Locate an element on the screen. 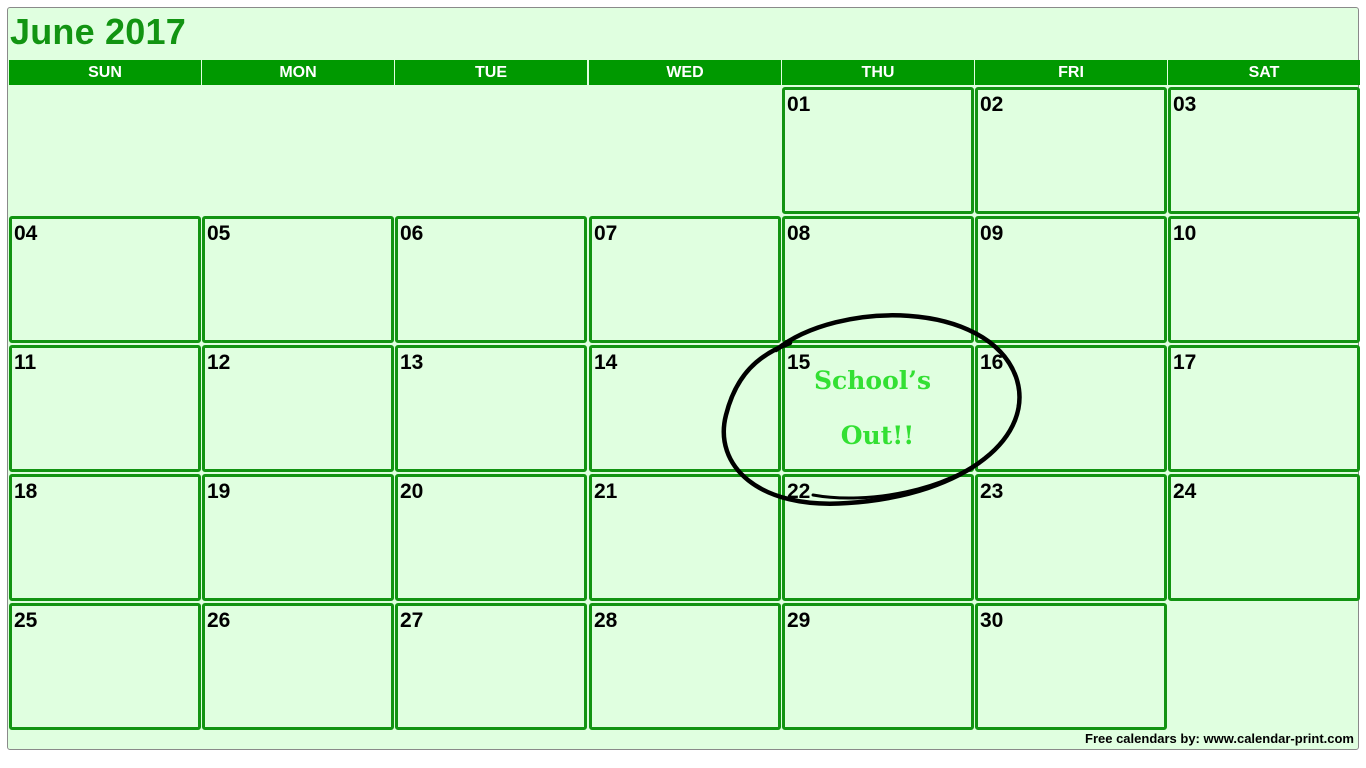 This screenshot has width=1366, height=768. day-number: 06 is located at coordinates (412, 233).